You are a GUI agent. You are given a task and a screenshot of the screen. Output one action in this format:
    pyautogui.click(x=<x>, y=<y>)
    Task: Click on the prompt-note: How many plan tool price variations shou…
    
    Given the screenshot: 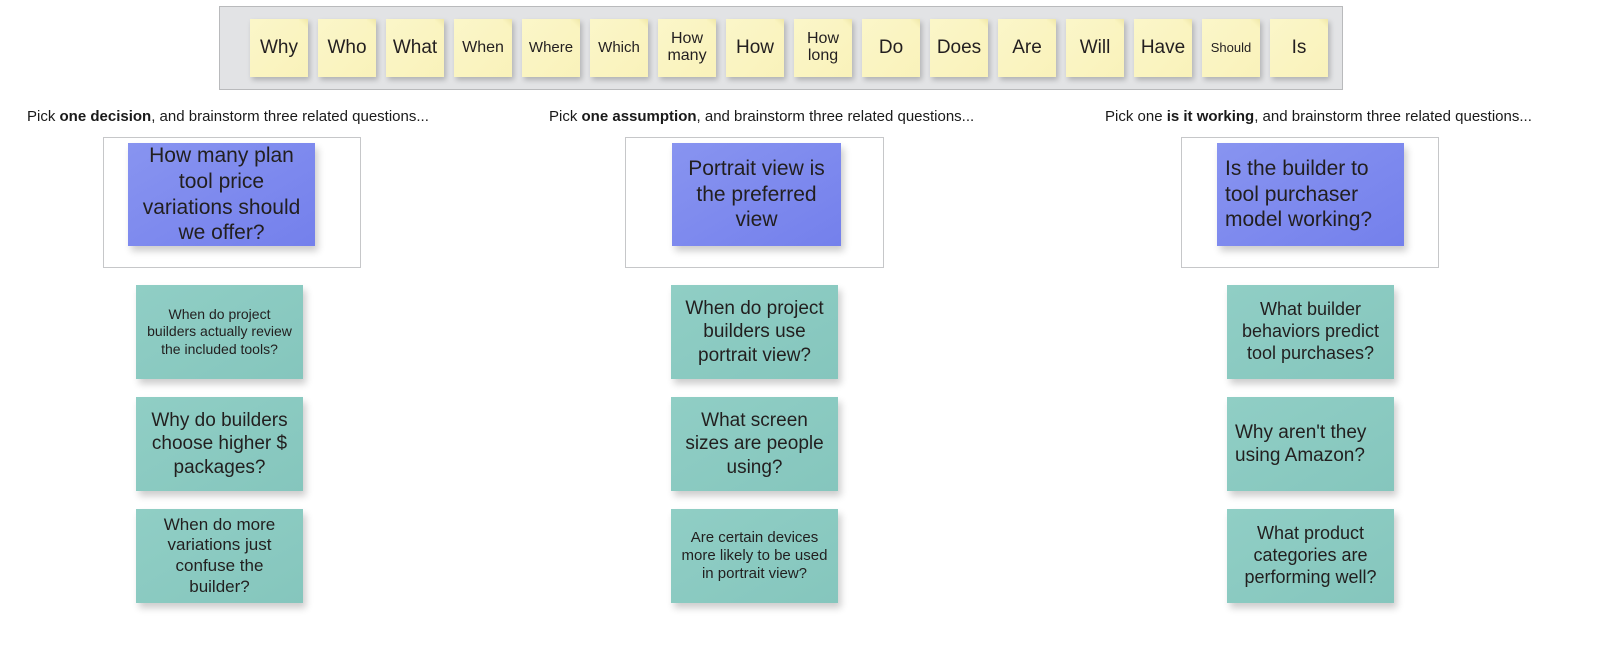 What is the action you would take?
    pyautogui.click(x=221, y=194)
    